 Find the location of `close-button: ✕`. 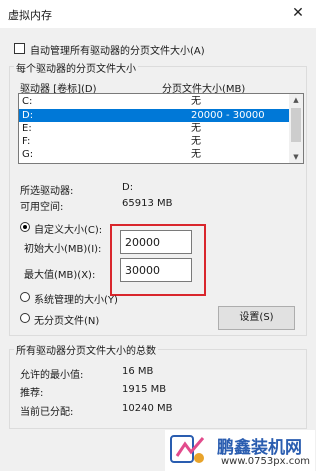

close-button: ✕ is located at coordinates (298, 13).